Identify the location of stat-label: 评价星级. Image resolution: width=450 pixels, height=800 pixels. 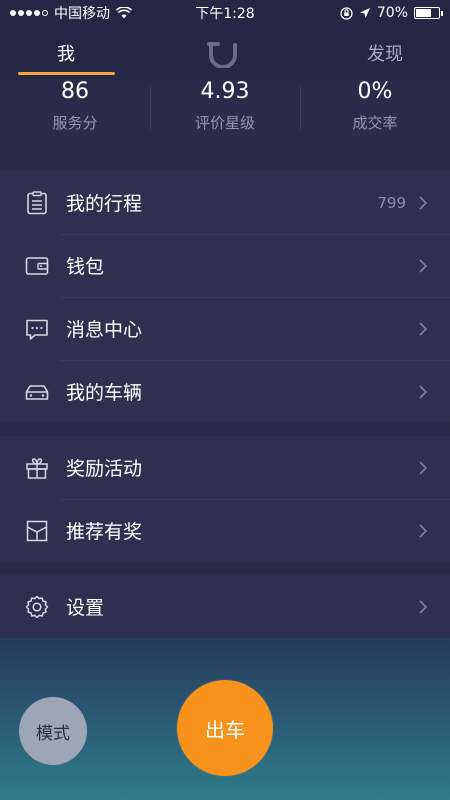
(224, 123).